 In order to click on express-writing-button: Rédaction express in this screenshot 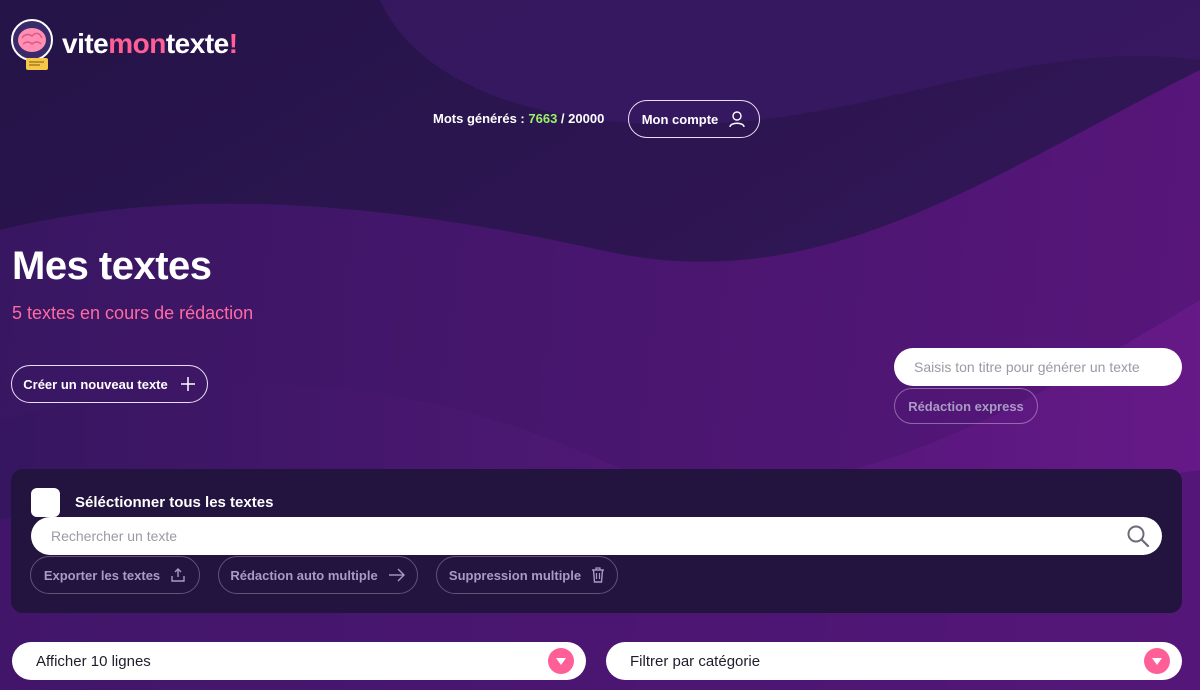, I will do `click(966, 406)`.